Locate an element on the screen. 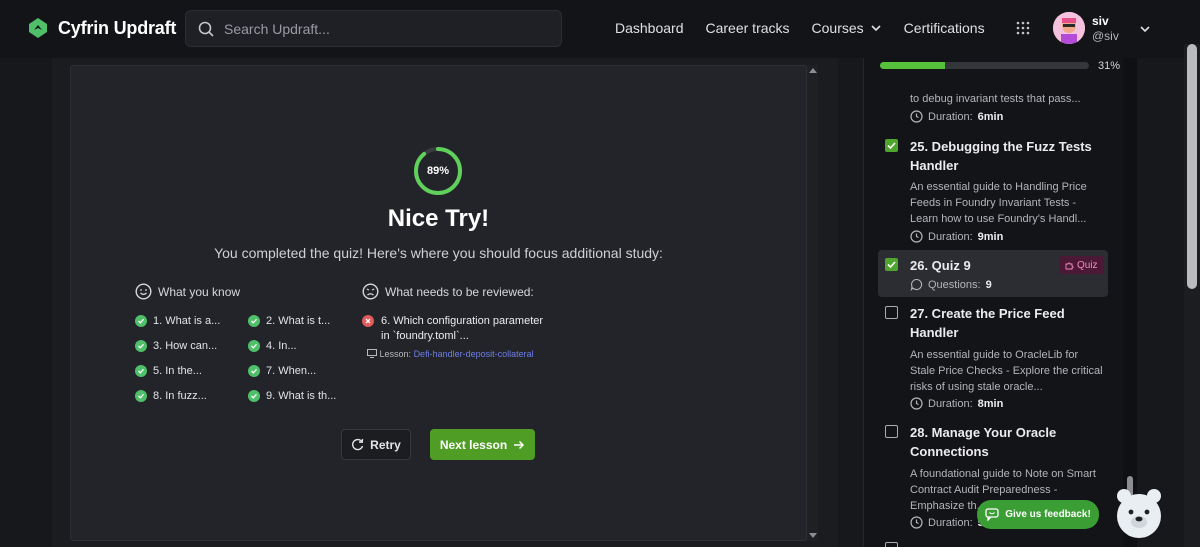 Image resolution: width=1200 pixels, height=547 pixels. feedback-label: Give us feedback! is located at coordinates (1048, 514).